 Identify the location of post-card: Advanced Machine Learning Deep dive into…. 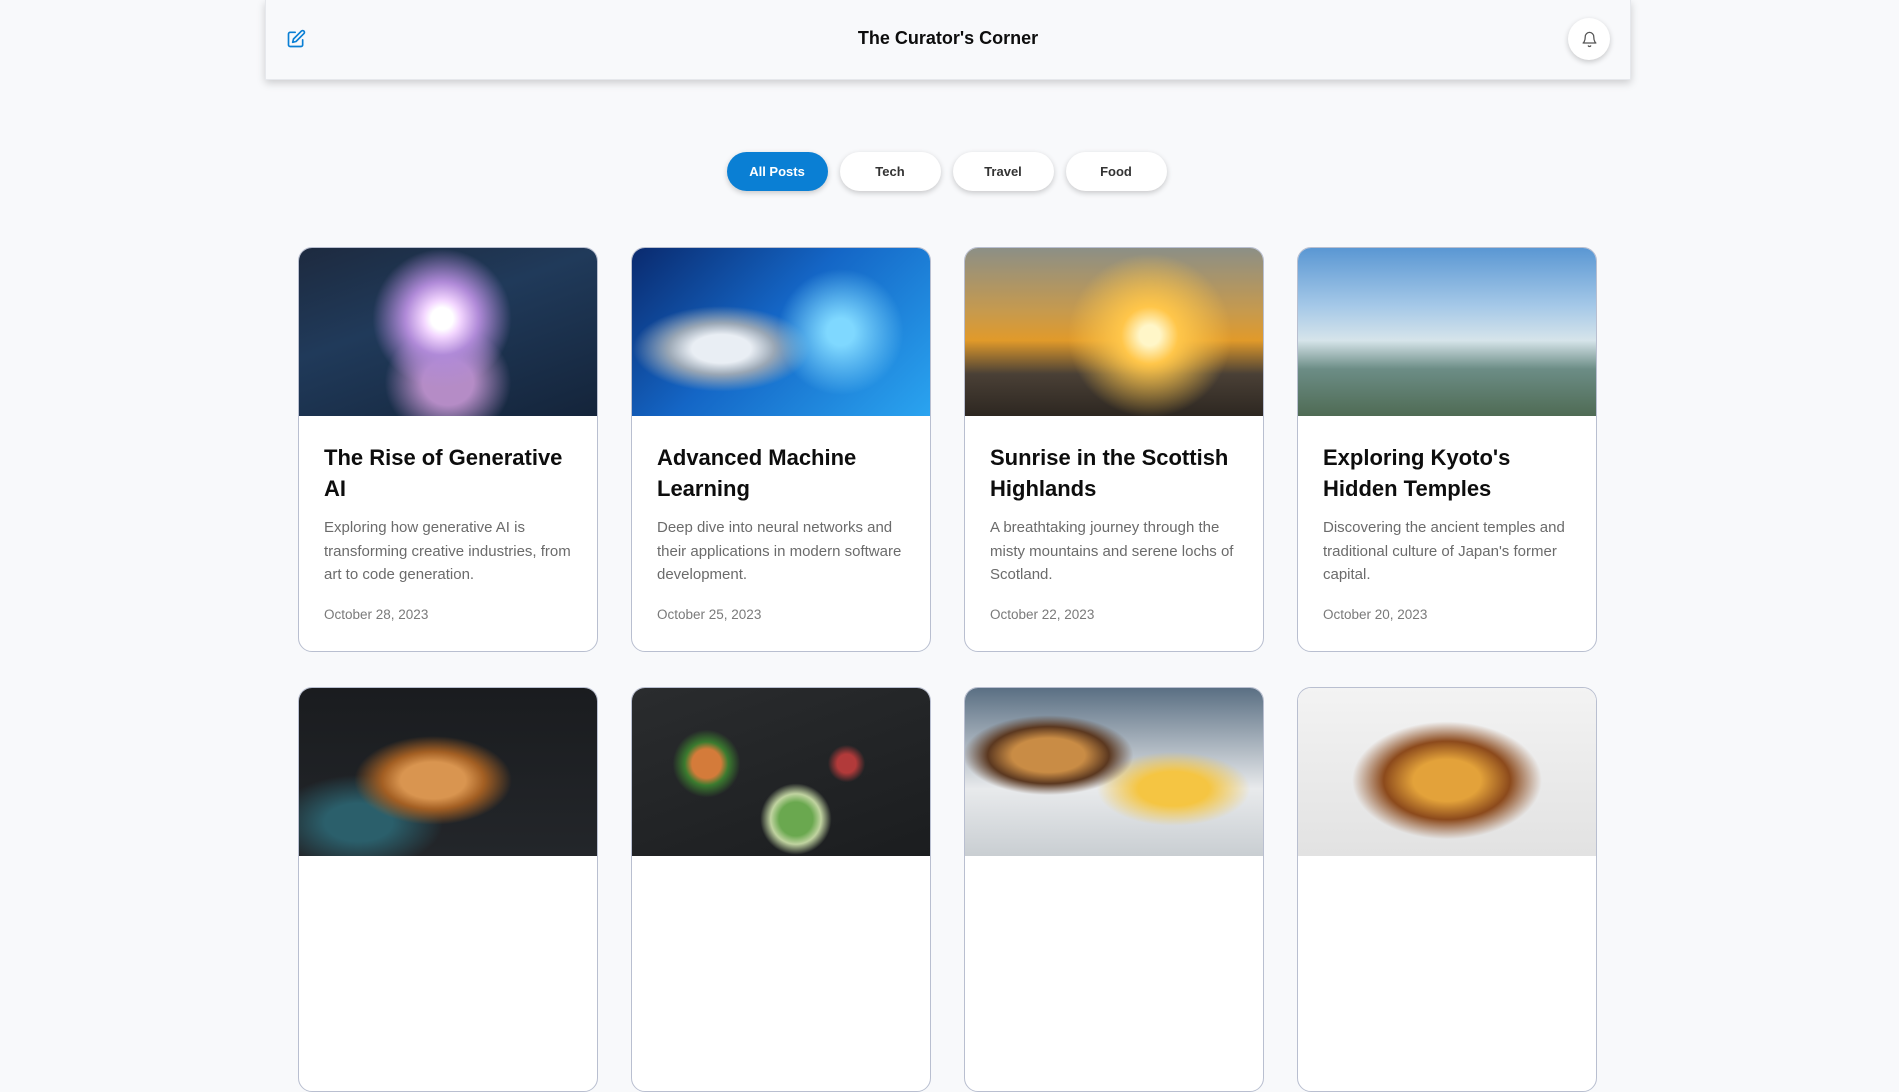
(781, 449).